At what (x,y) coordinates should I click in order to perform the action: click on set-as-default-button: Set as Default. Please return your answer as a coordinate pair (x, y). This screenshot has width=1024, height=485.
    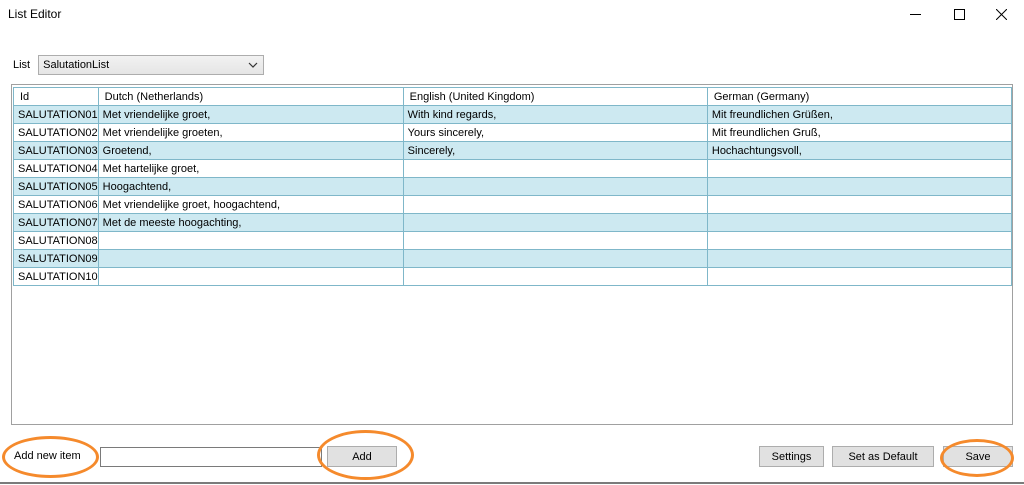
    Looking at the image, I should click on (883, 456).